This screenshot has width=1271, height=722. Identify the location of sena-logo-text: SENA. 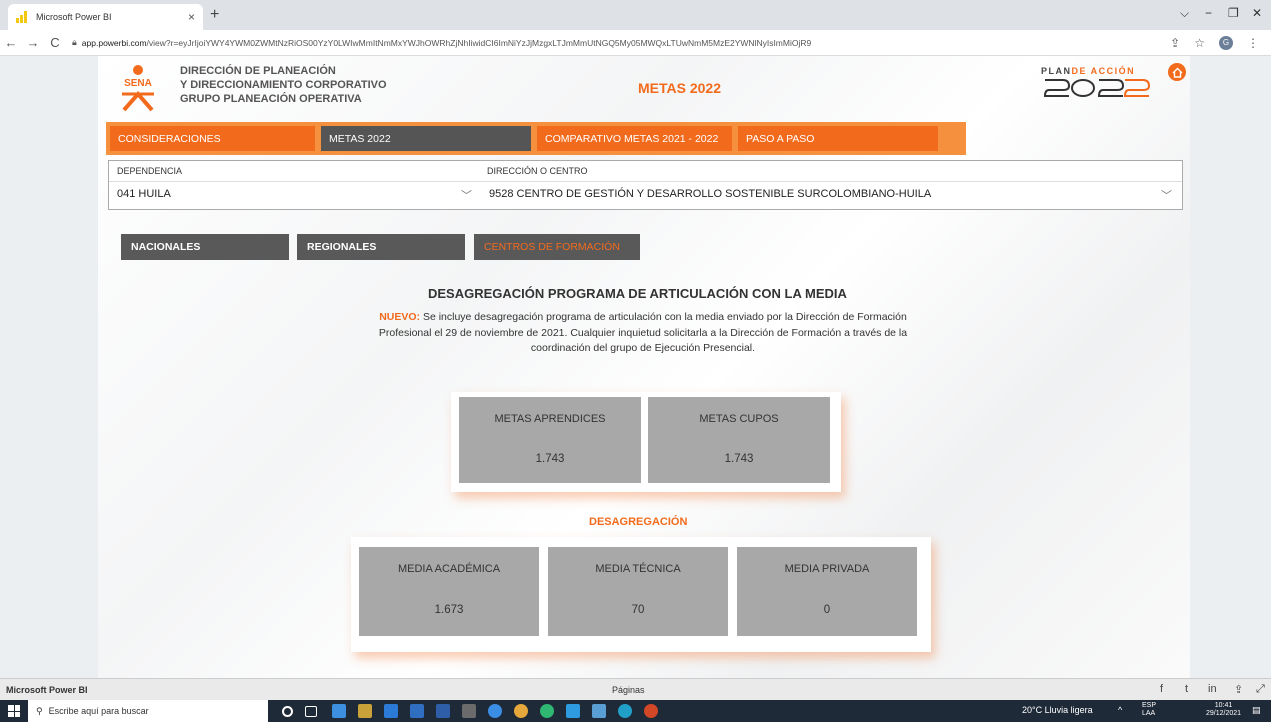
(138, 83).